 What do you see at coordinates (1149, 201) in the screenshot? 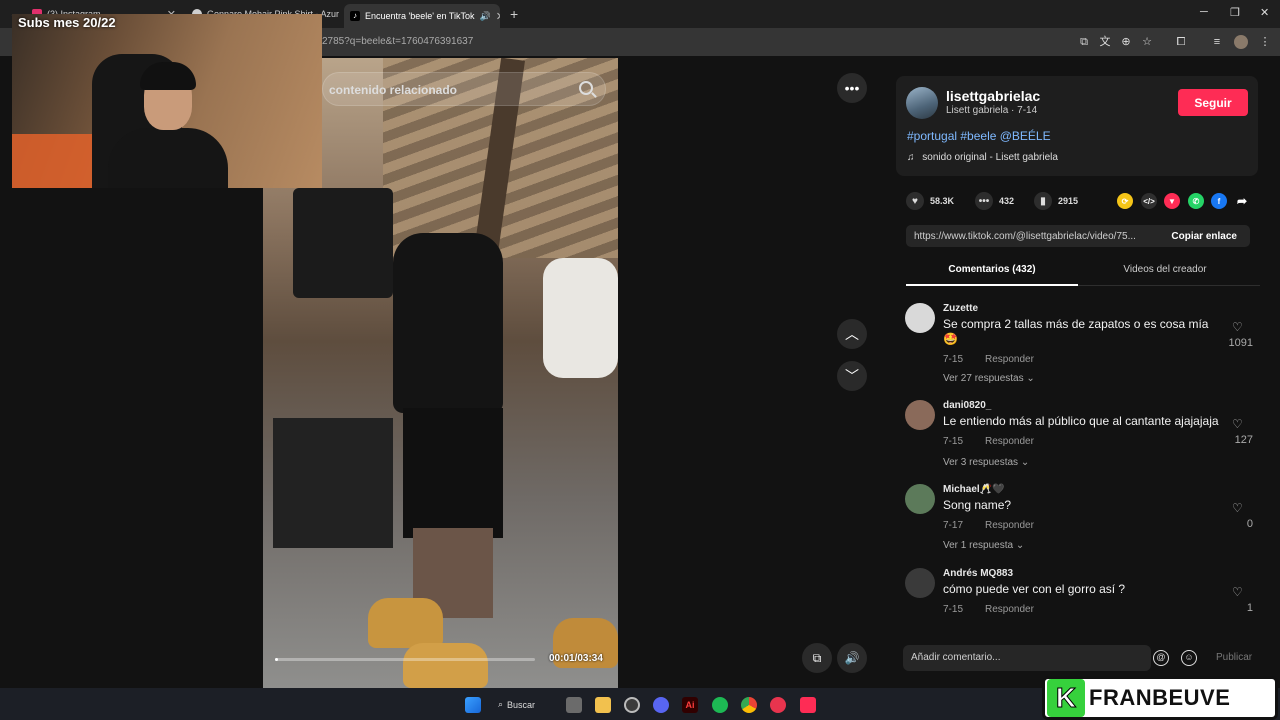
I see `embed-code-icon: </>` at bounding box center [1149, 201].